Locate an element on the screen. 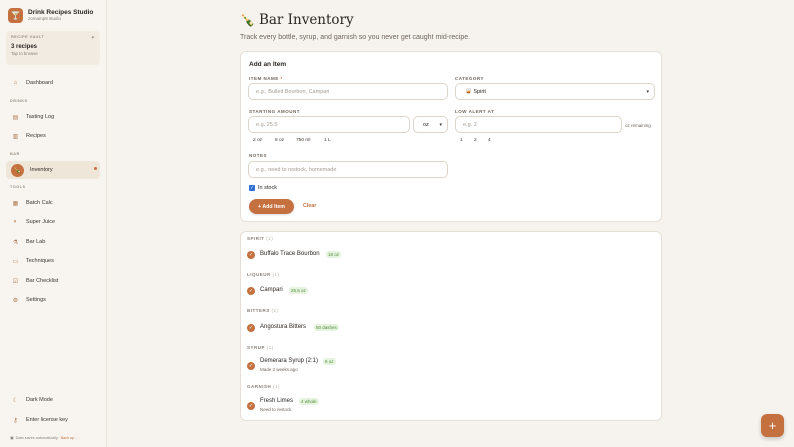  category-heading: SPIRIT (1) is located at coordinates (260, 238).